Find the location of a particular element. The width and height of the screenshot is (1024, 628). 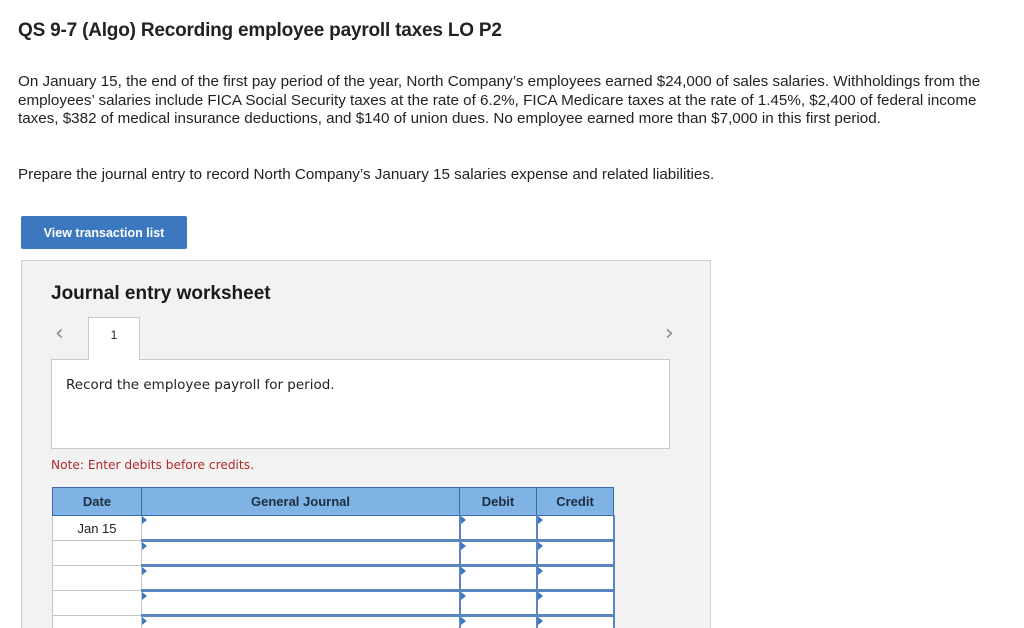

column-header-general-journal: General Journal is located at coordinates (300, 501).